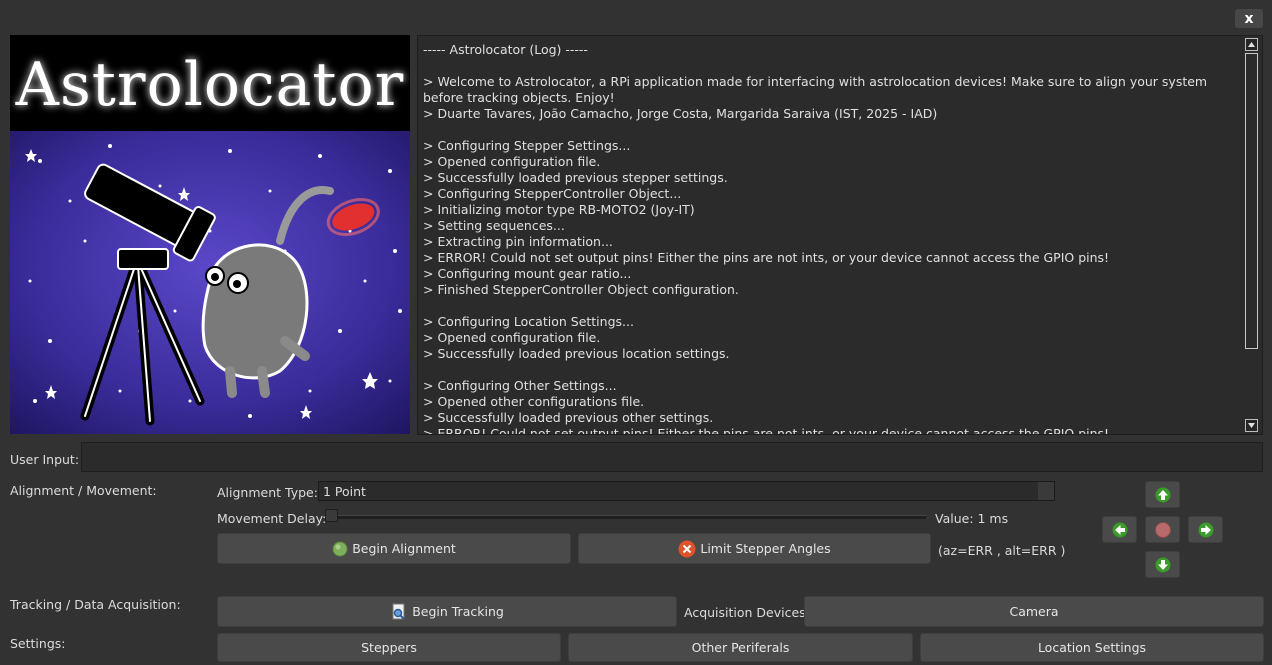 Image resolution: width=1272 pixels, height=665 pixels. I want to click on dropdown-arrow-icon, so click(1046, 491).